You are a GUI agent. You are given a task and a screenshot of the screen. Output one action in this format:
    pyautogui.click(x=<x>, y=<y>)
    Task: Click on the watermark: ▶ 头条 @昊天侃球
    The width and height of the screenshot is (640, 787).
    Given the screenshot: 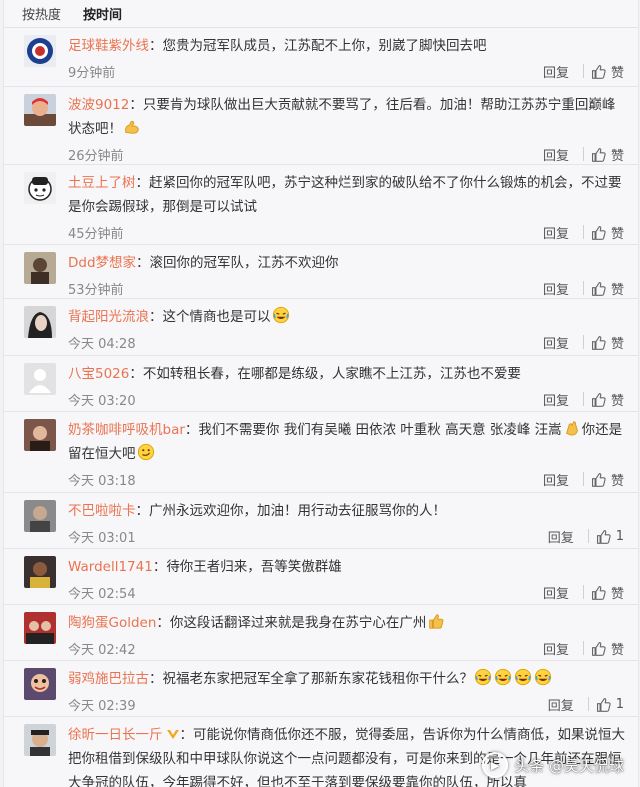 What is the action you would take?
    pyautogui.click(x=553, y=765)
    